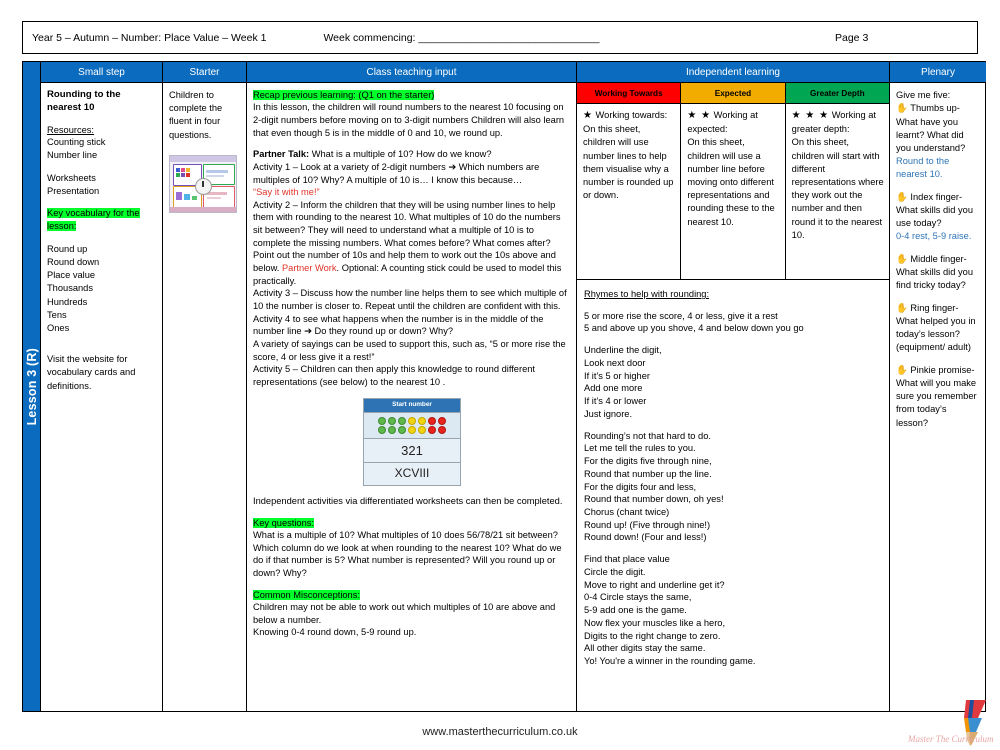 Image resolution: width=1000 pixels, height=750 pixels. Describe the element at coordinates (71, 177) in the screenshot. I see `resource-item: Worksheets` at that location.